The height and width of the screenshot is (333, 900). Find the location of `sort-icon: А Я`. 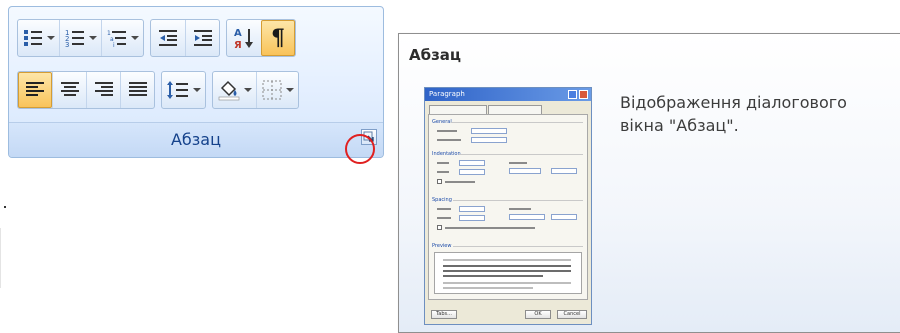

sort-icon: А Я is located at coordinates (243, 39).